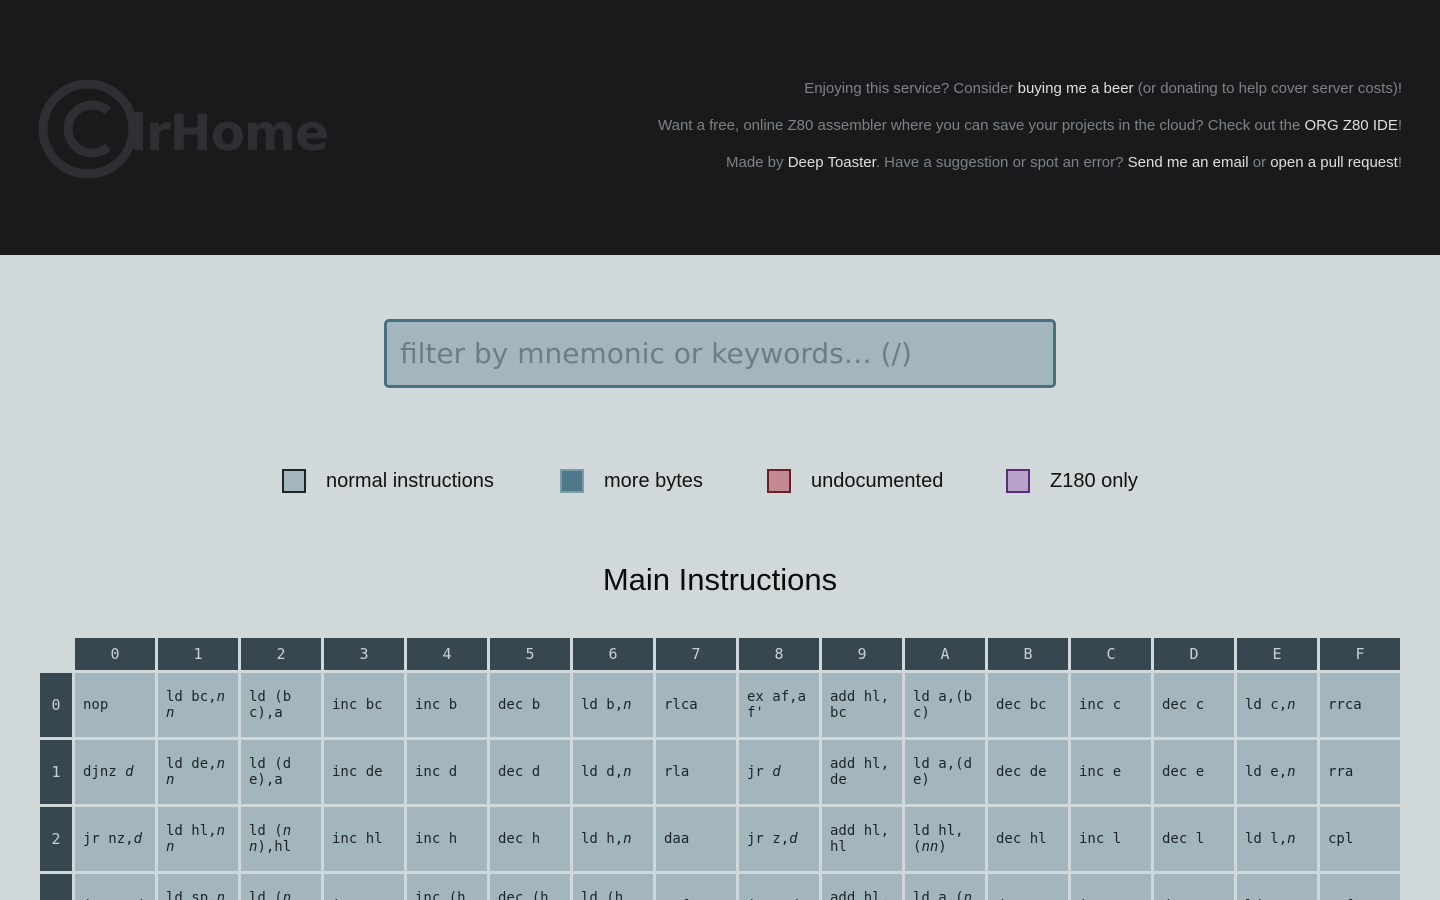  Describe the element at coordinates (281, 839) in the screenshot. I see `instruction-cell: ld (nn),hl` at that location.